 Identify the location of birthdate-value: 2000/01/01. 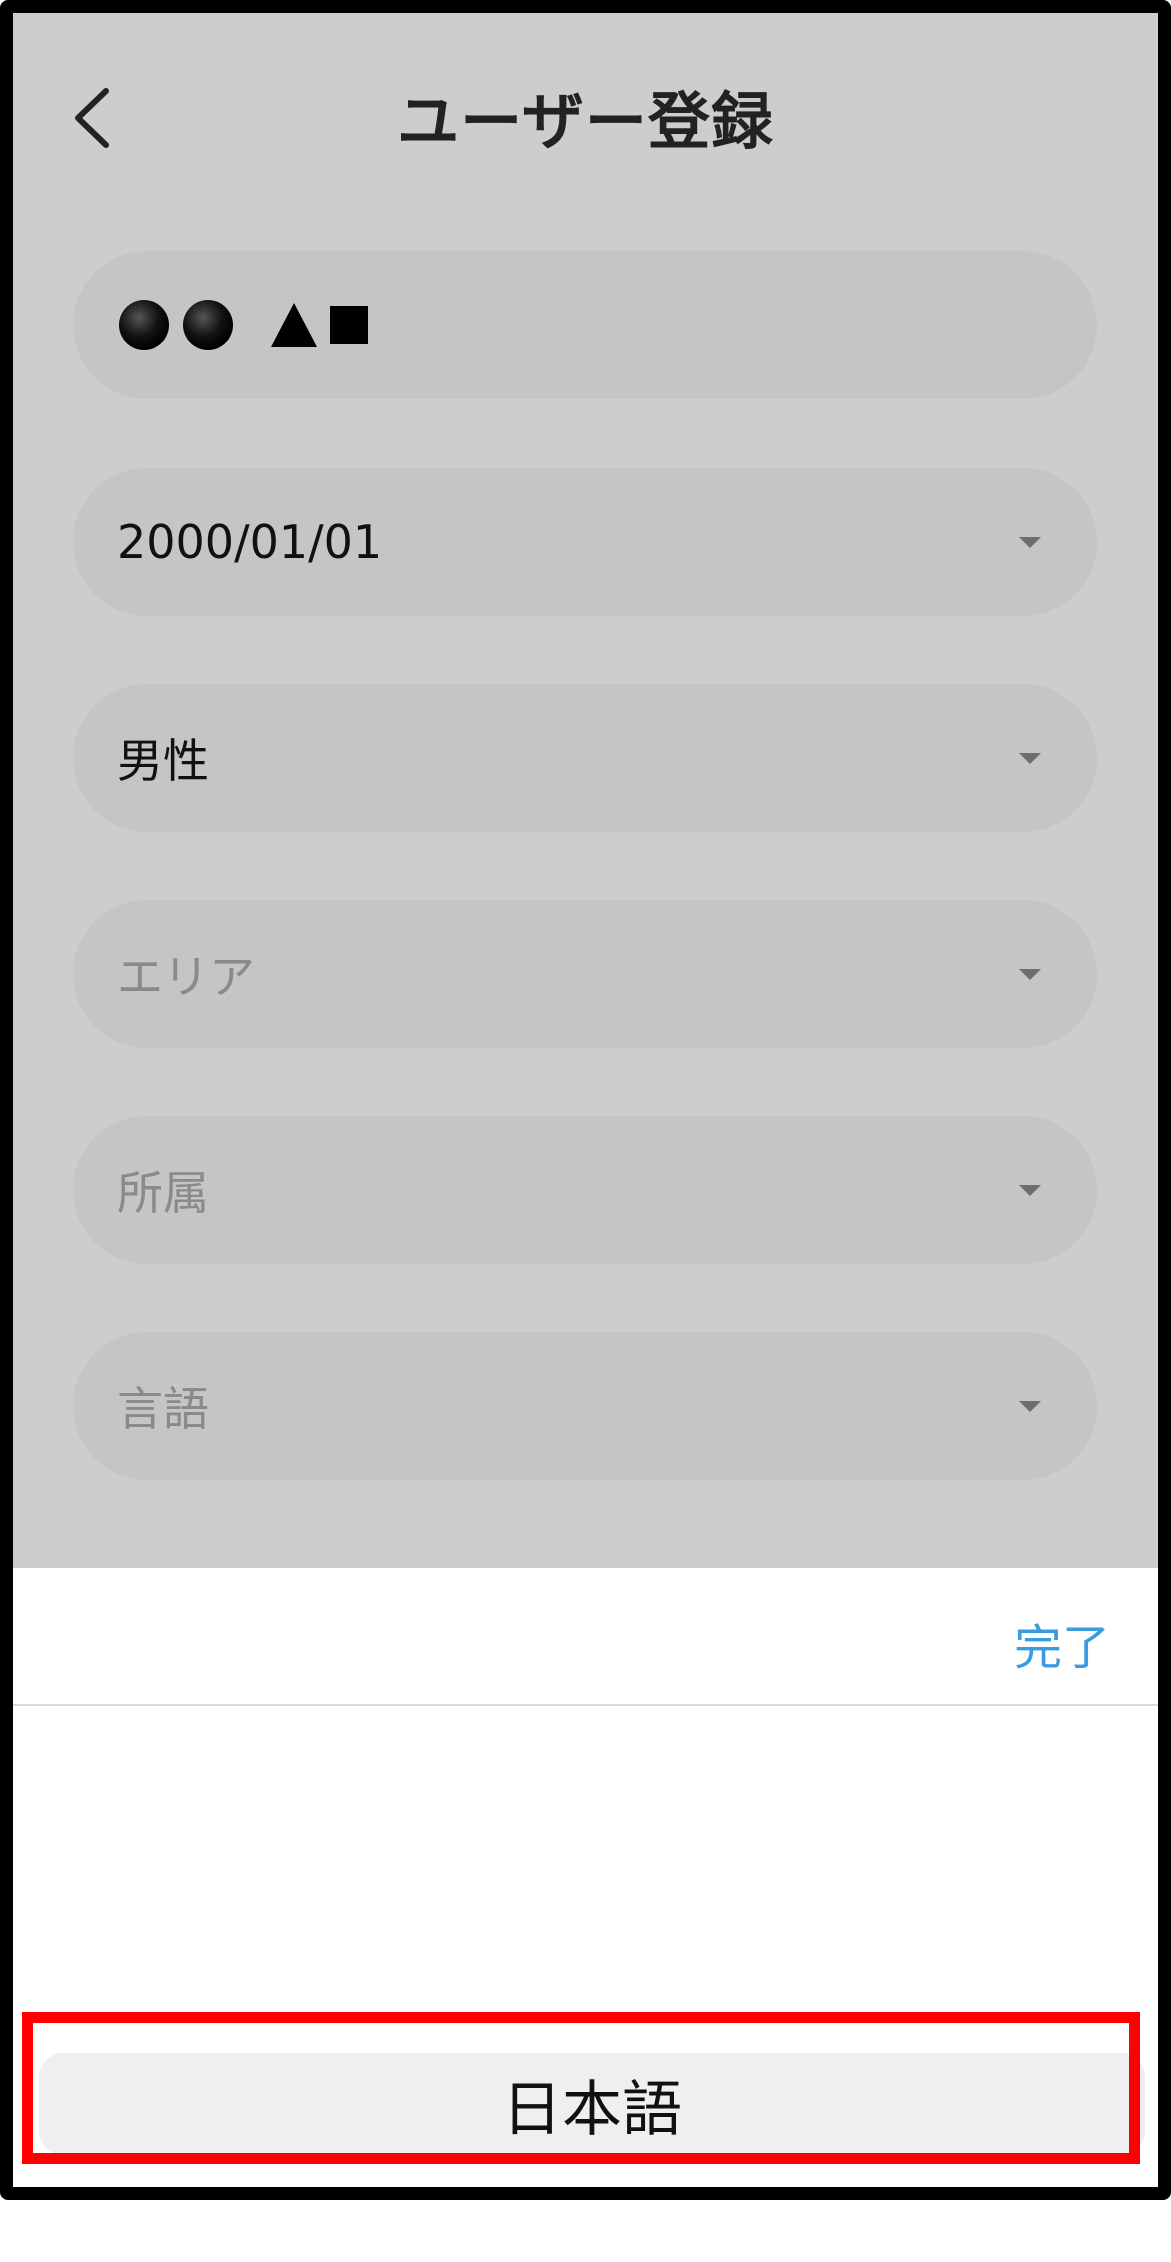
(250, 542).